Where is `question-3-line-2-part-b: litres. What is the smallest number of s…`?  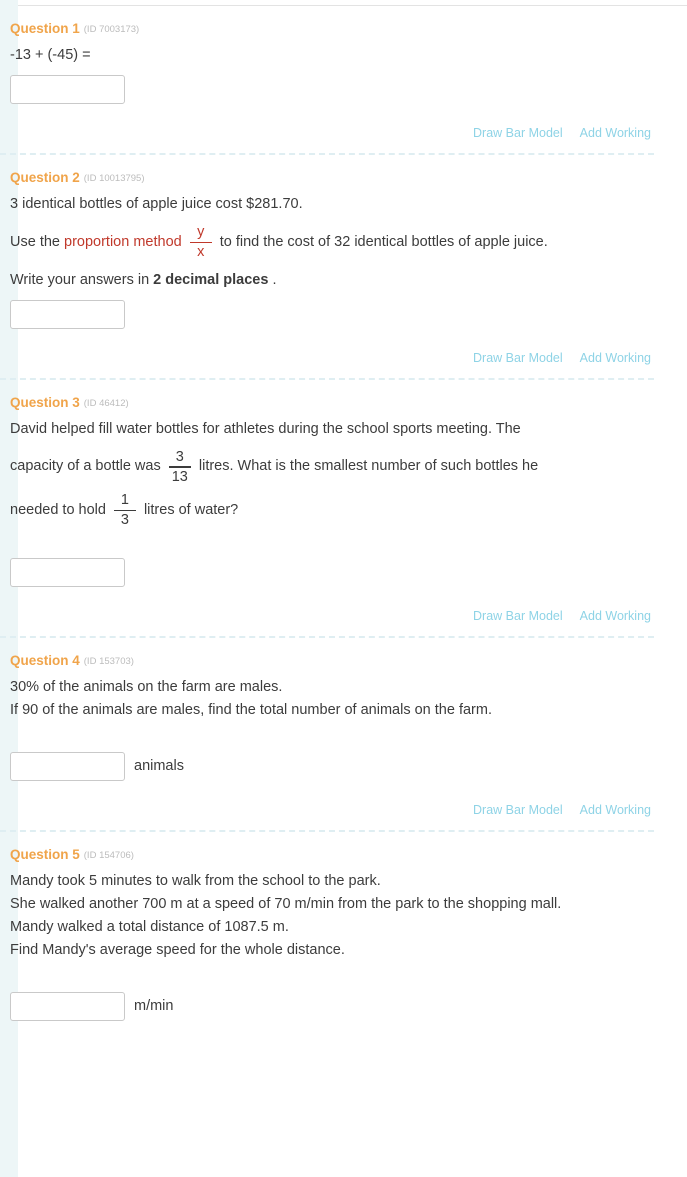 question-3-line-2-part-b: litres. What is the smallest number of s… is located at coordinates (368, 466).